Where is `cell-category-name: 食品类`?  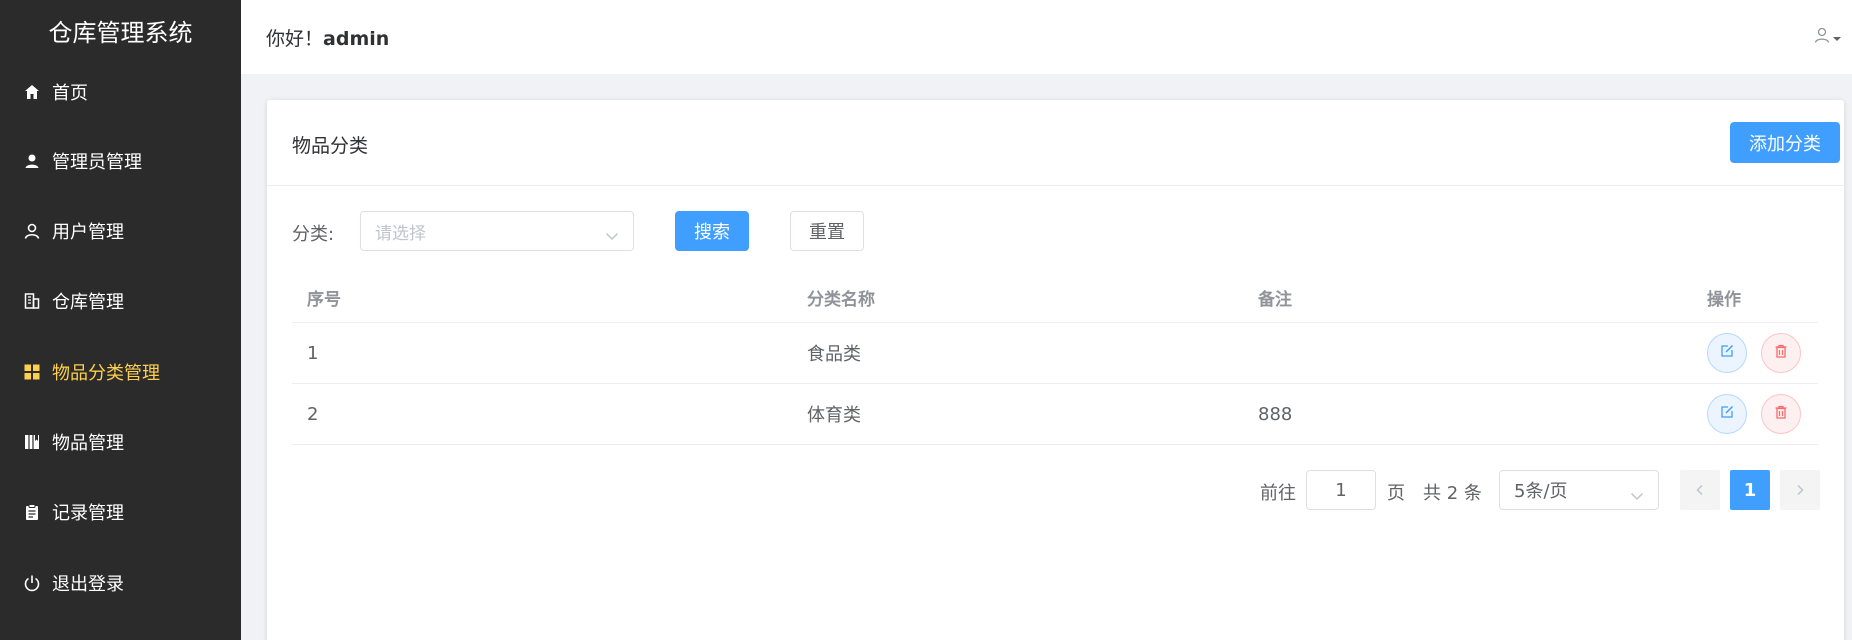
cell-category-name: 食品类 is located at coordinates (834, 354).